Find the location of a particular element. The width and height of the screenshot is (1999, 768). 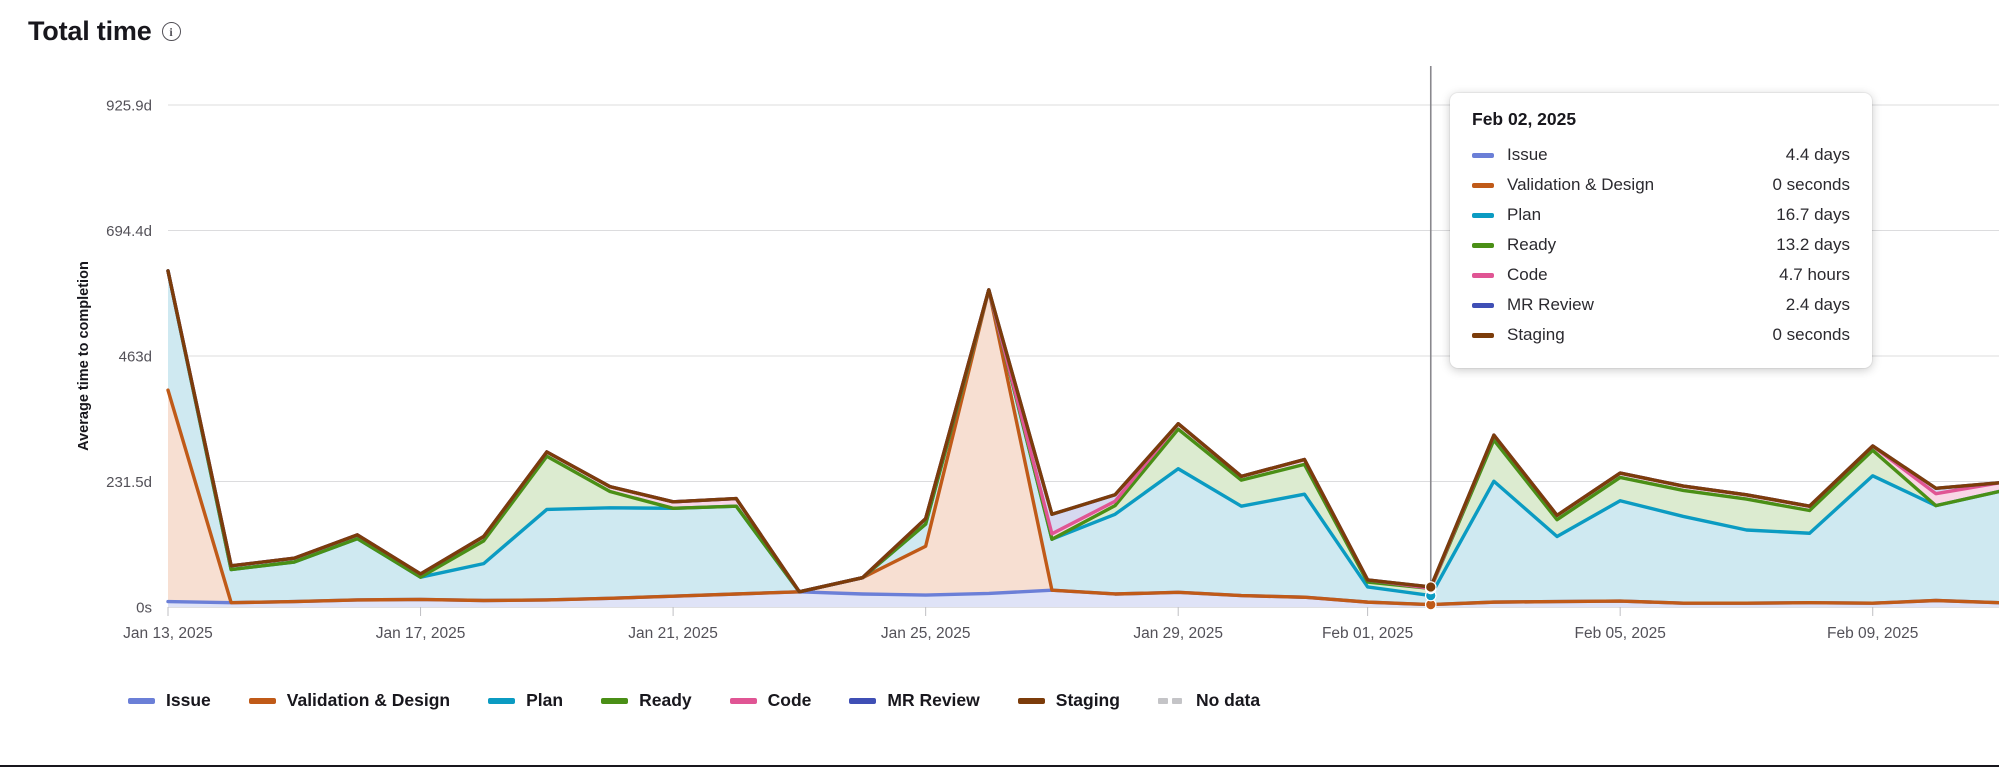

legend-item-label: Issue is located at coordinates (188, 700).